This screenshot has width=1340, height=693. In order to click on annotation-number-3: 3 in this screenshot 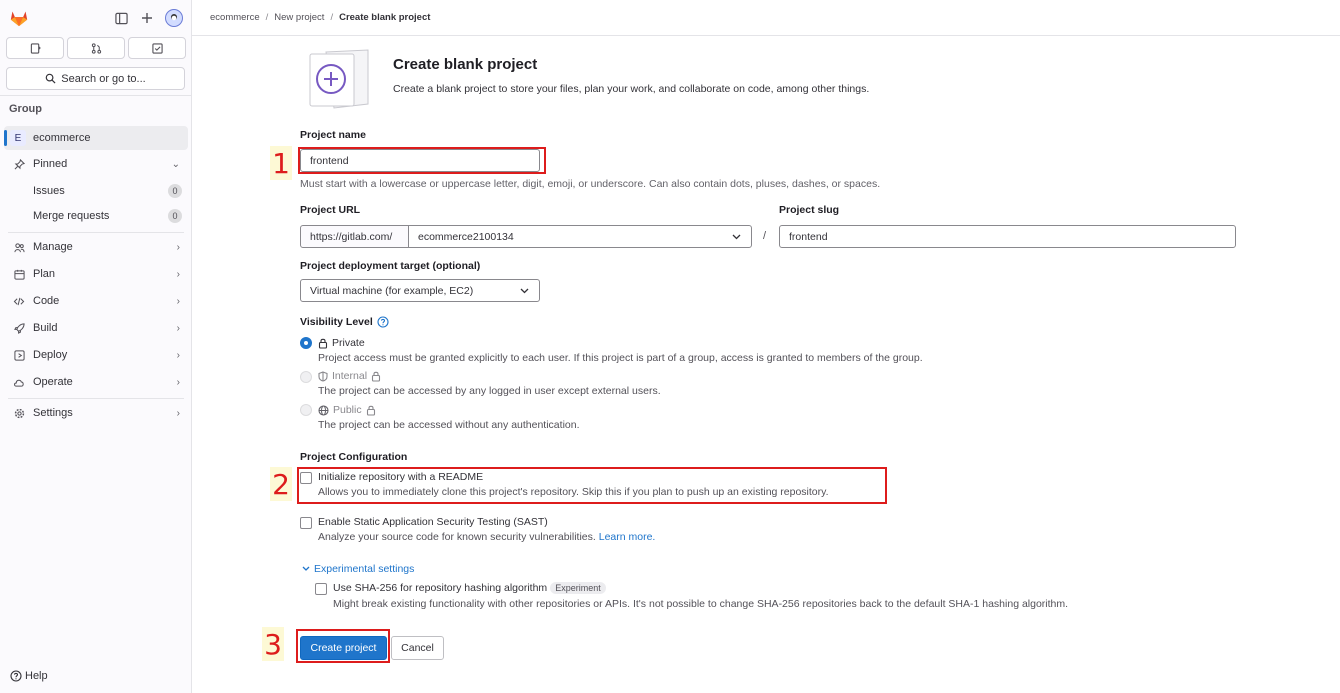, I will do `click(273, 644)`.